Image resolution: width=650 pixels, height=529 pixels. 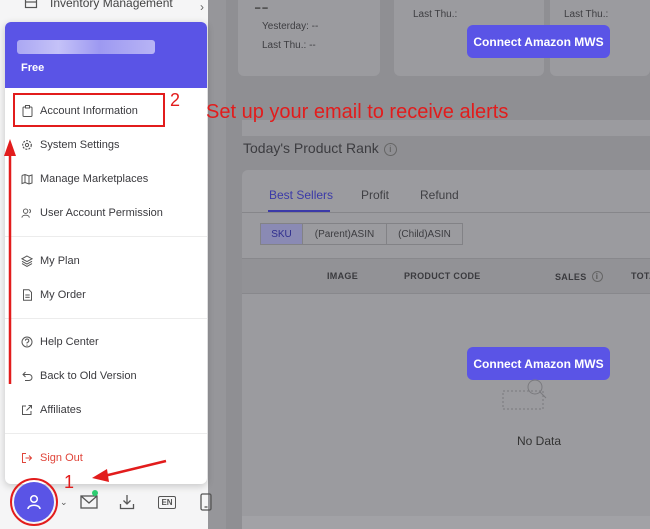 What do you see at coordinates (27, 342) in the screenshot?
I see `help-icon` at bounding box center [27, 342].